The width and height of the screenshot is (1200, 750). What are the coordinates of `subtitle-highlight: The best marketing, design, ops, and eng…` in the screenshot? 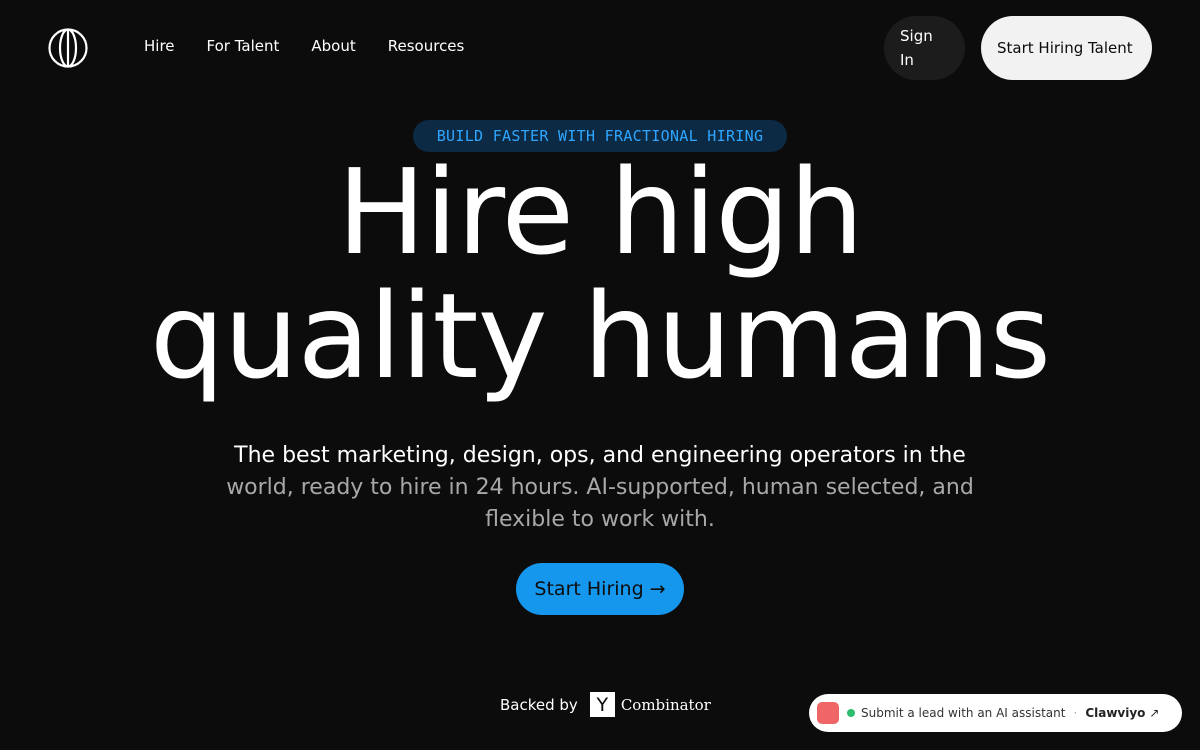 It's located at (600, 455).